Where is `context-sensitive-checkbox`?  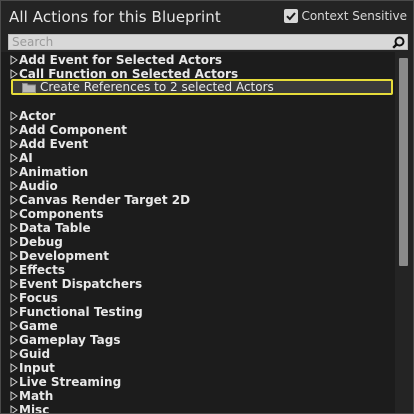
context-sensitive-checkbox is located at coordinates (291, 16).